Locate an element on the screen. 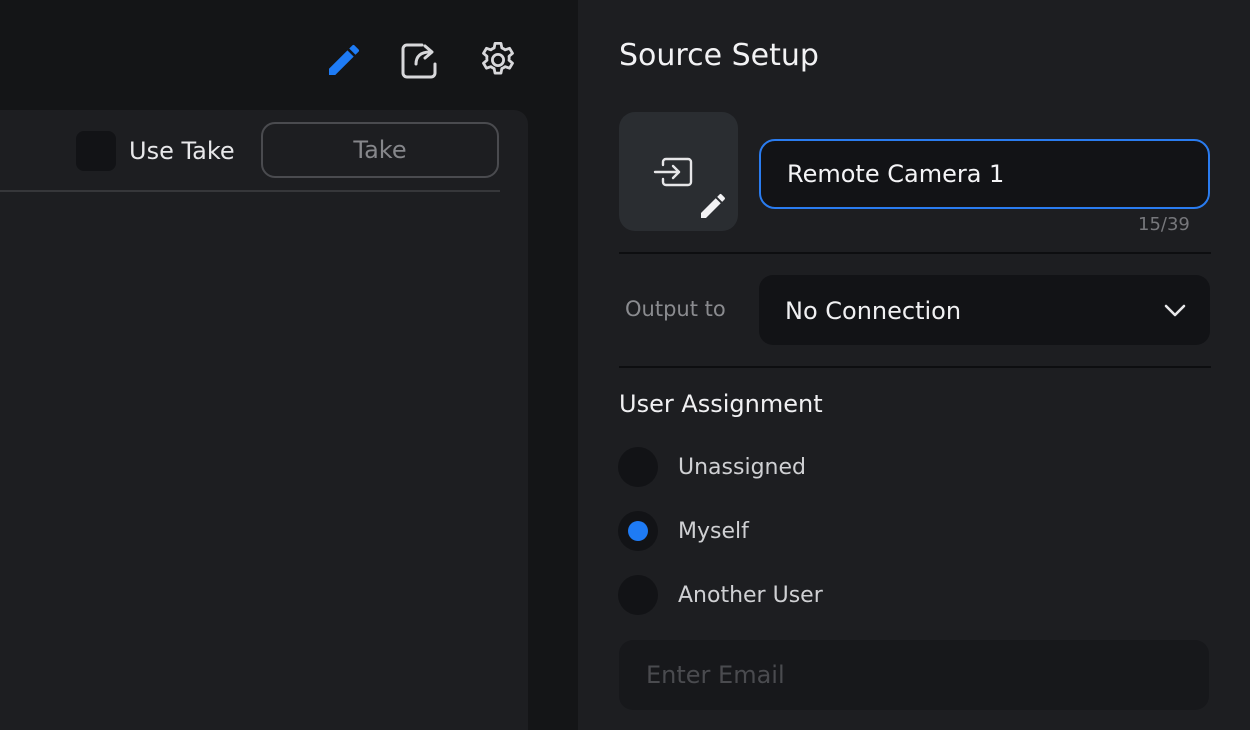 The width and height of the screenshot is (1250, 730). output-select-value: No Connection is located at coordinates (873, 311).